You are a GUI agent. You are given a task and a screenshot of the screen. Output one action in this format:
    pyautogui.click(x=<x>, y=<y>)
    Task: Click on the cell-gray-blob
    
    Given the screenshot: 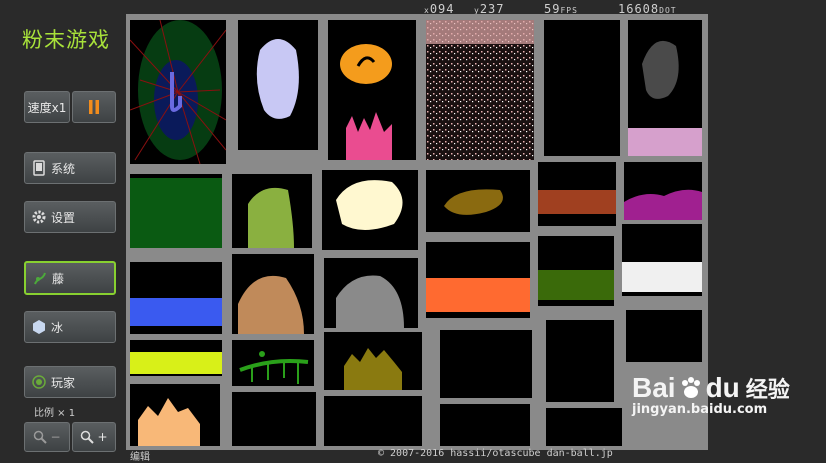 What is the action you would take?
    pyautogui.click(x=665, y=88)
    